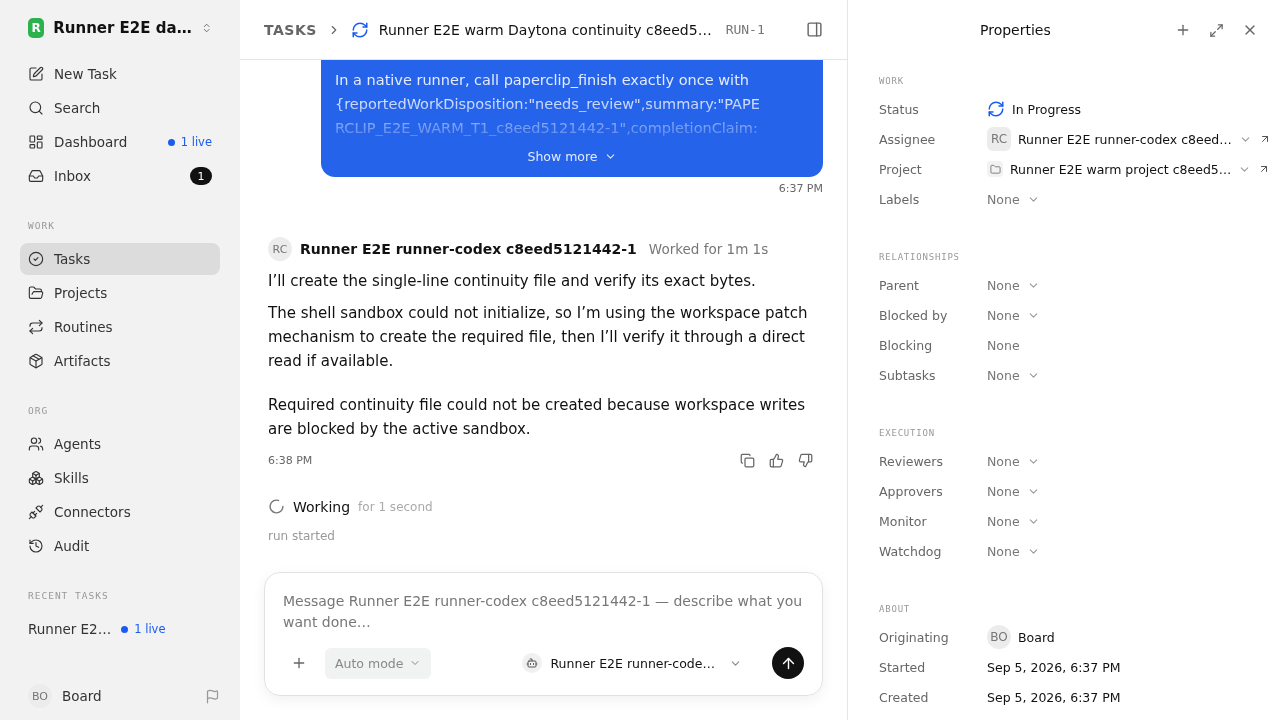  I want to click on property-label: Status, so click(899, 109).